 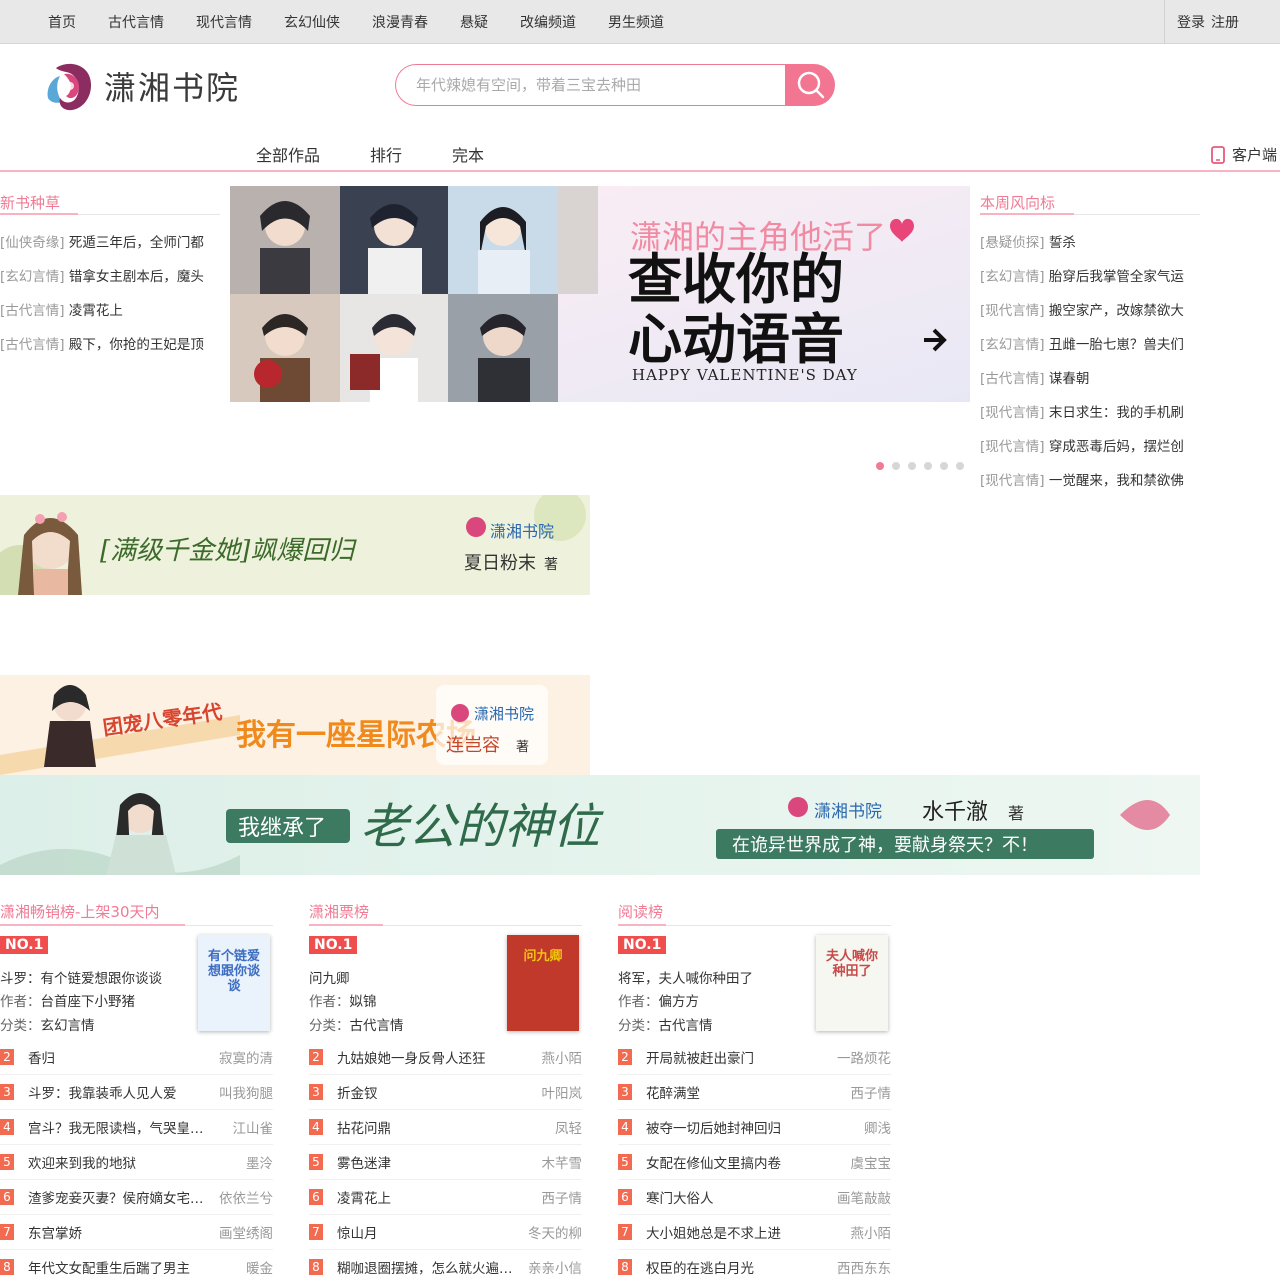 I want to click on promo-author: 夏日粉末, so click(x=500, y=563).